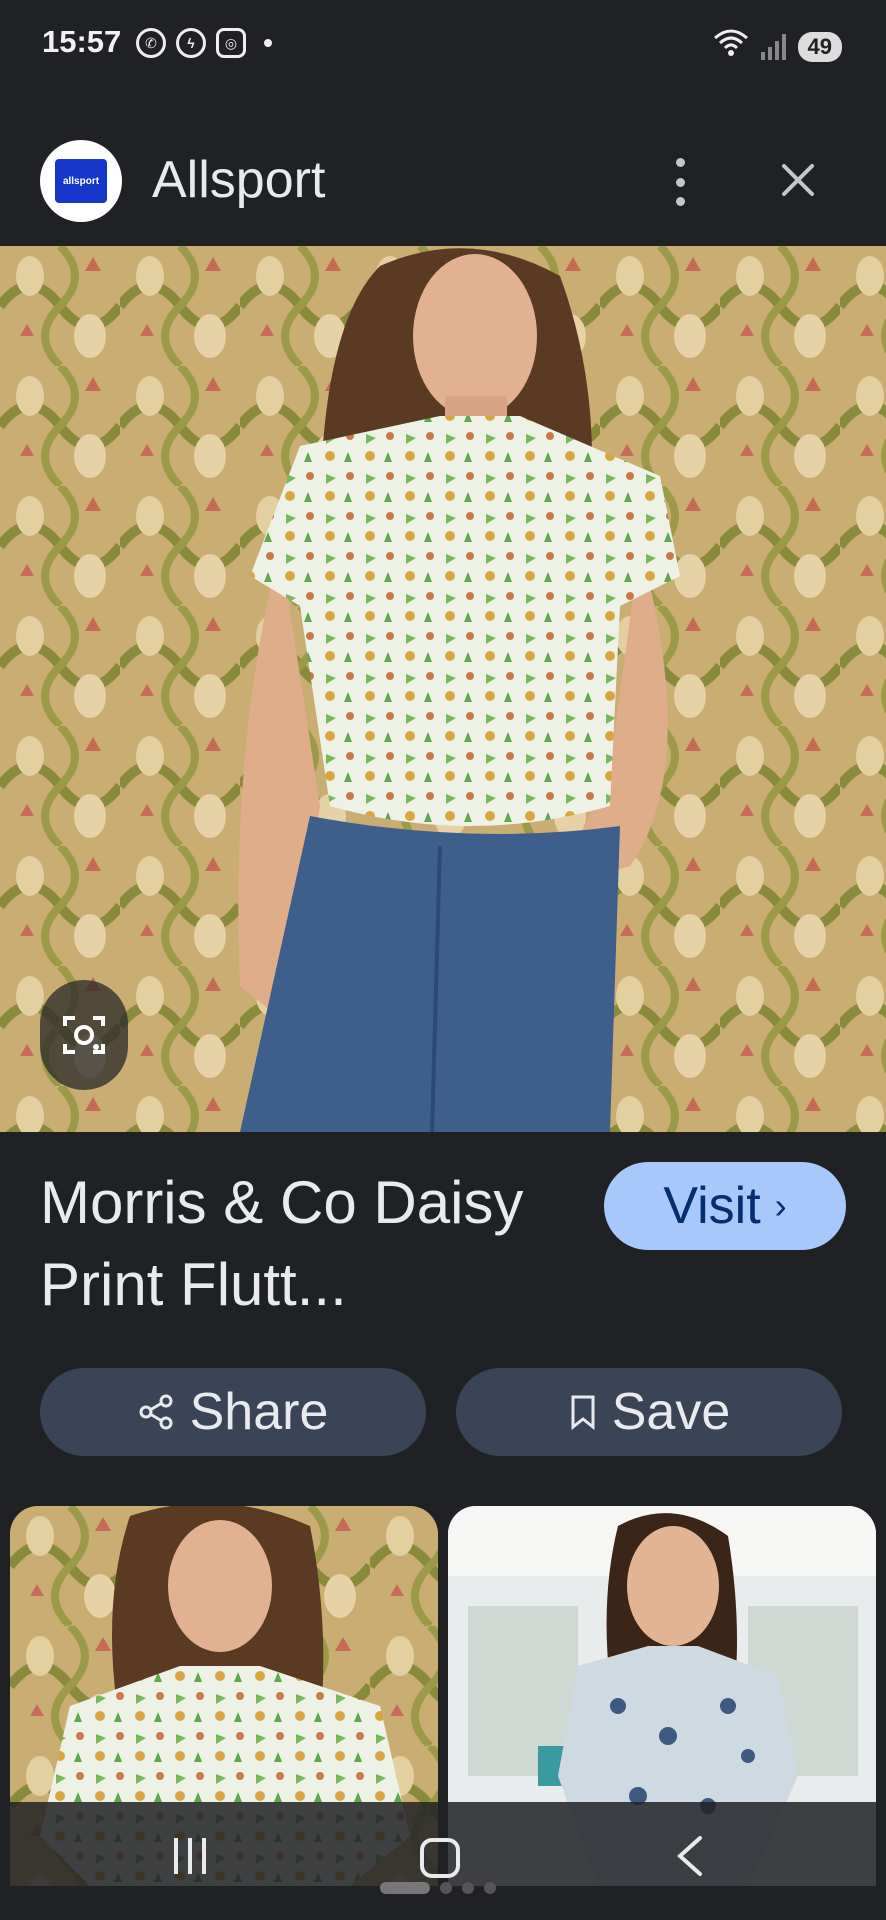 Image resolution: width=886 pixels, height=1920 pixels. I want to click on system-icons: 49, so click(777, 46).